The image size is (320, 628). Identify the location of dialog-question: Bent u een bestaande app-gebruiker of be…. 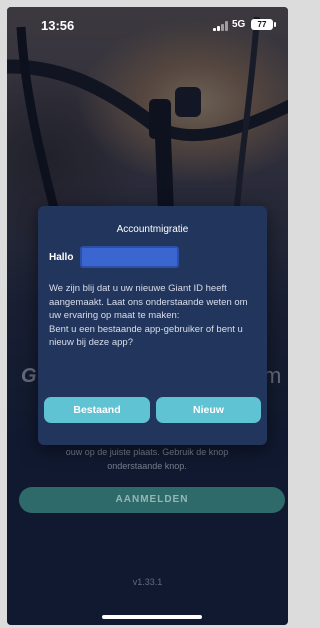
(146, 336).